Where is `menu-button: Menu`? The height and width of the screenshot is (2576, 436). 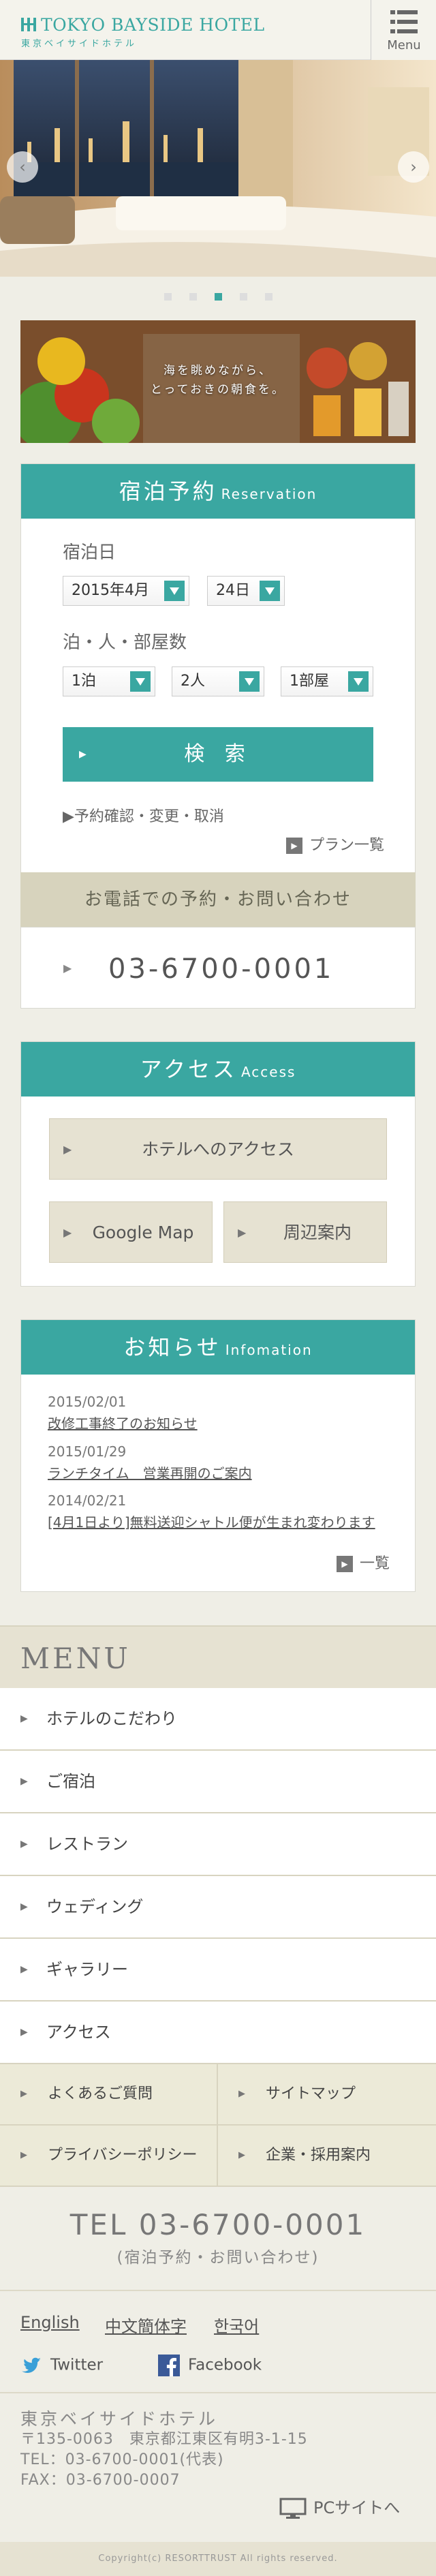 menu-button: Menu is located at coordinates (404, 30).